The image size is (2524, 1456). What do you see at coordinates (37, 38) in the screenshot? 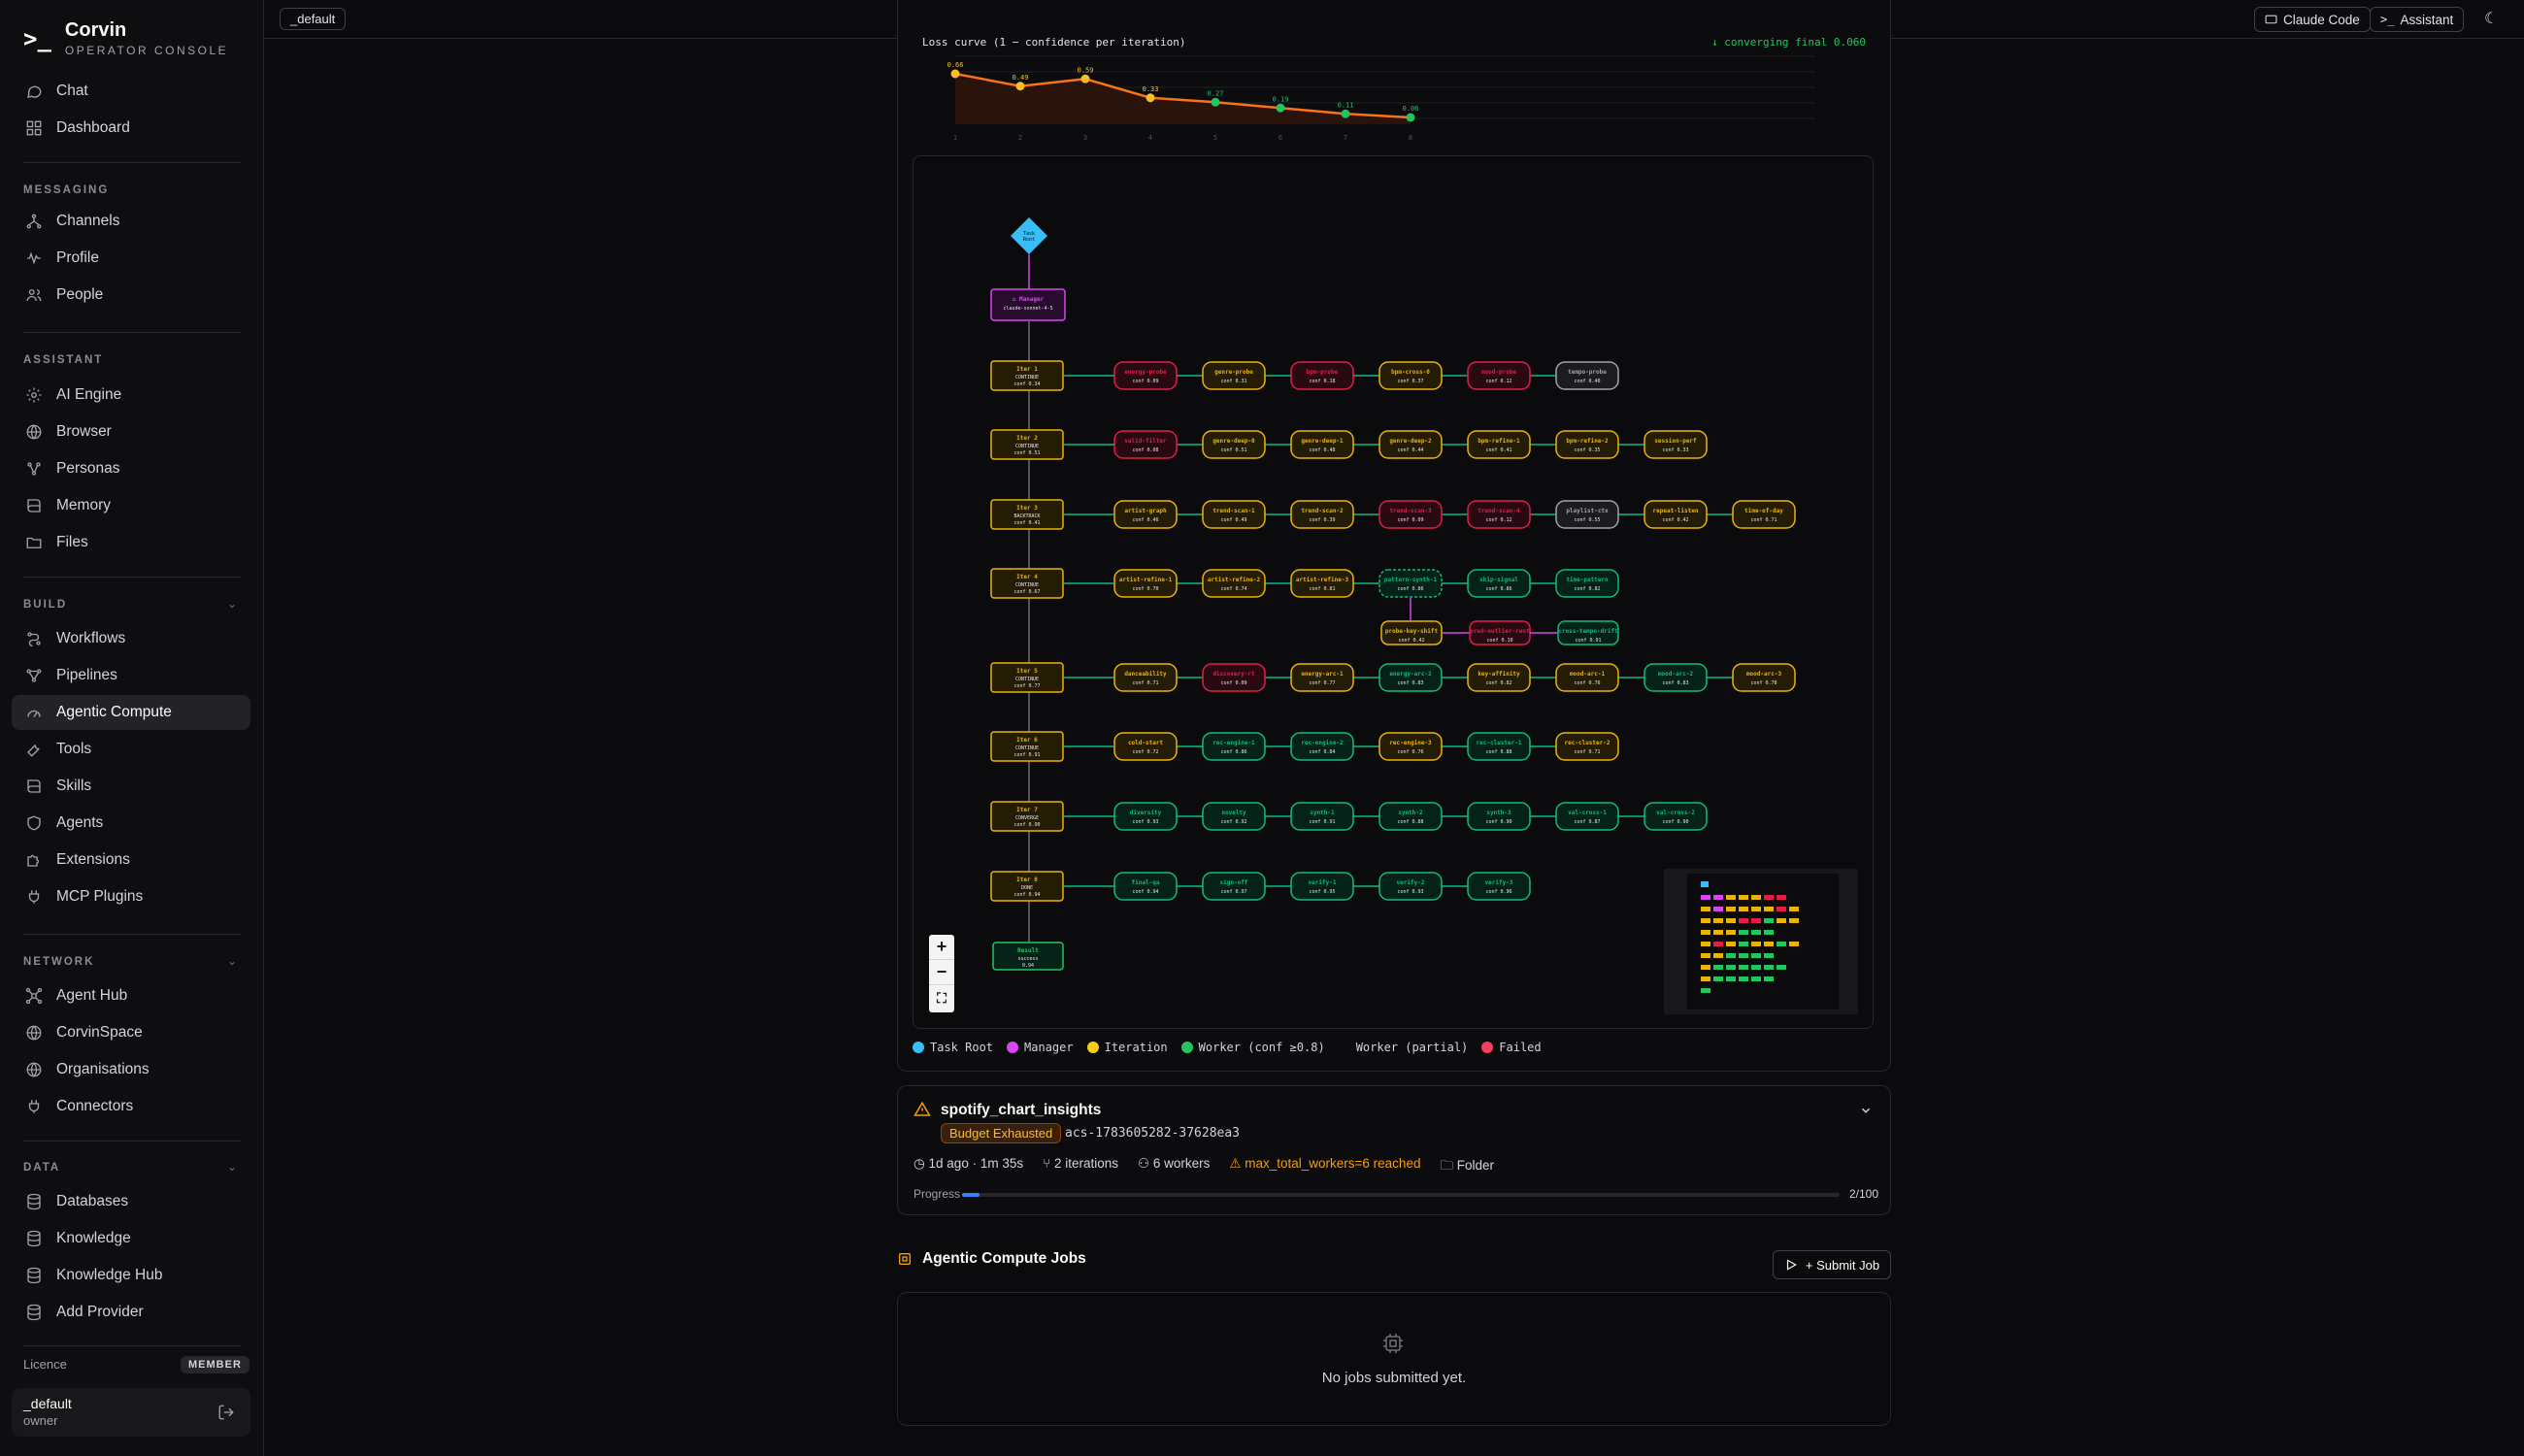
I see `terminal-icon: >_` at bounding box center [37, 38].